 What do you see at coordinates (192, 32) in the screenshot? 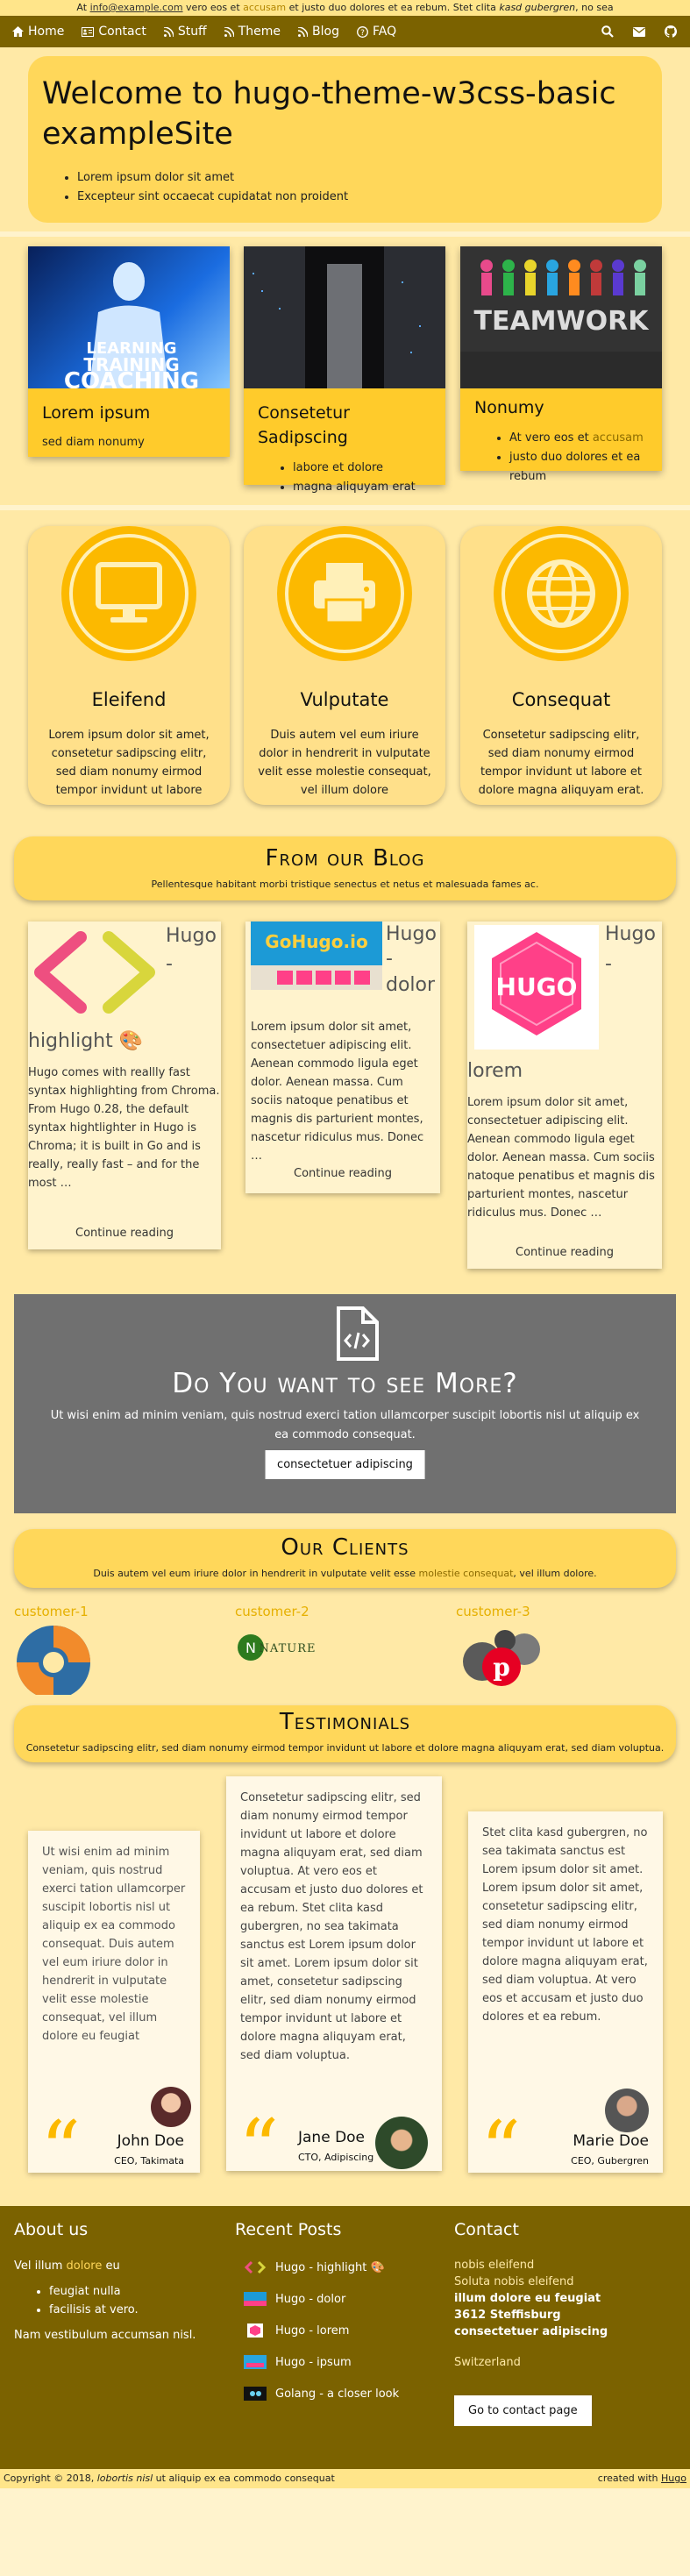
I see `nav-label: Stuff` at bounding box center [192, 32].